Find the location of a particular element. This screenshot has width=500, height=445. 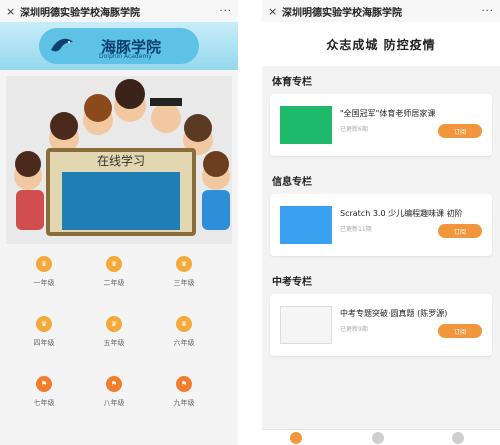

message-icon is located at coordinates (378, 438).